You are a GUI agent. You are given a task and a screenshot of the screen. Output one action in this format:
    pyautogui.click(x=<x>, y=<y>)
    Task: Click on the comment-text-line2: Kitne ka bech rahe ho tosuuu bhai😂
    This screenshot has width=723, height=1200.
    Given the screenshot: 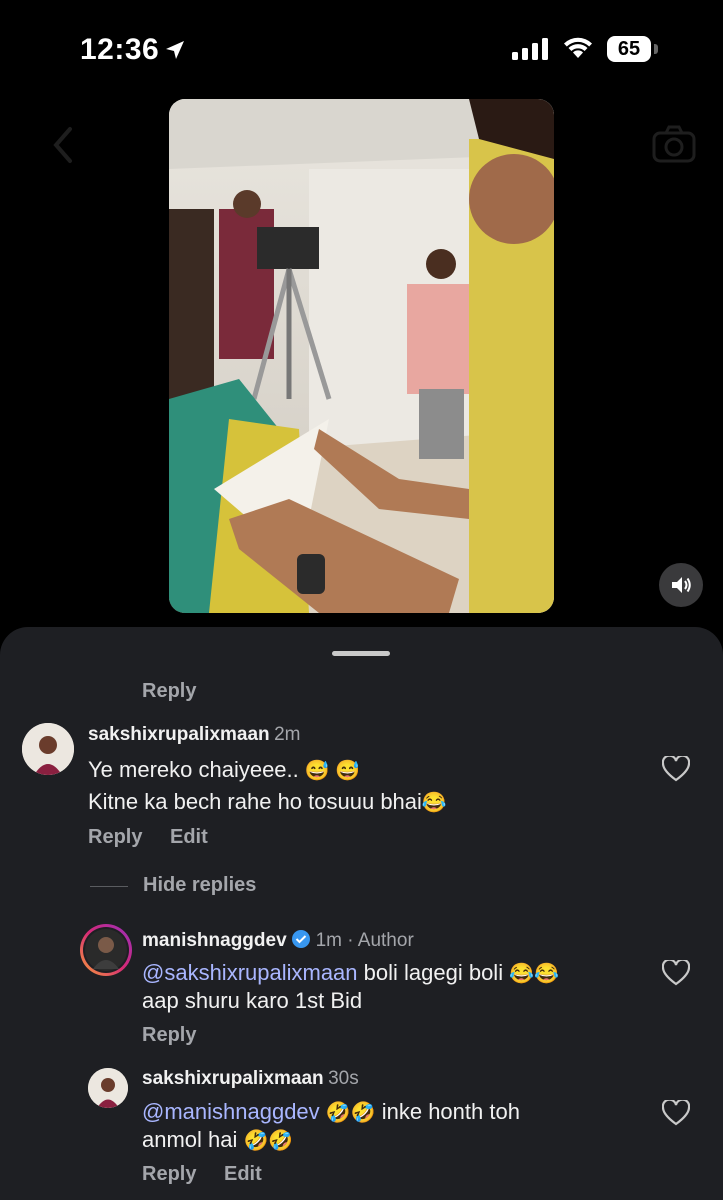 What is the action you would take?
    pyautogui.click(x=267, y=802)
    